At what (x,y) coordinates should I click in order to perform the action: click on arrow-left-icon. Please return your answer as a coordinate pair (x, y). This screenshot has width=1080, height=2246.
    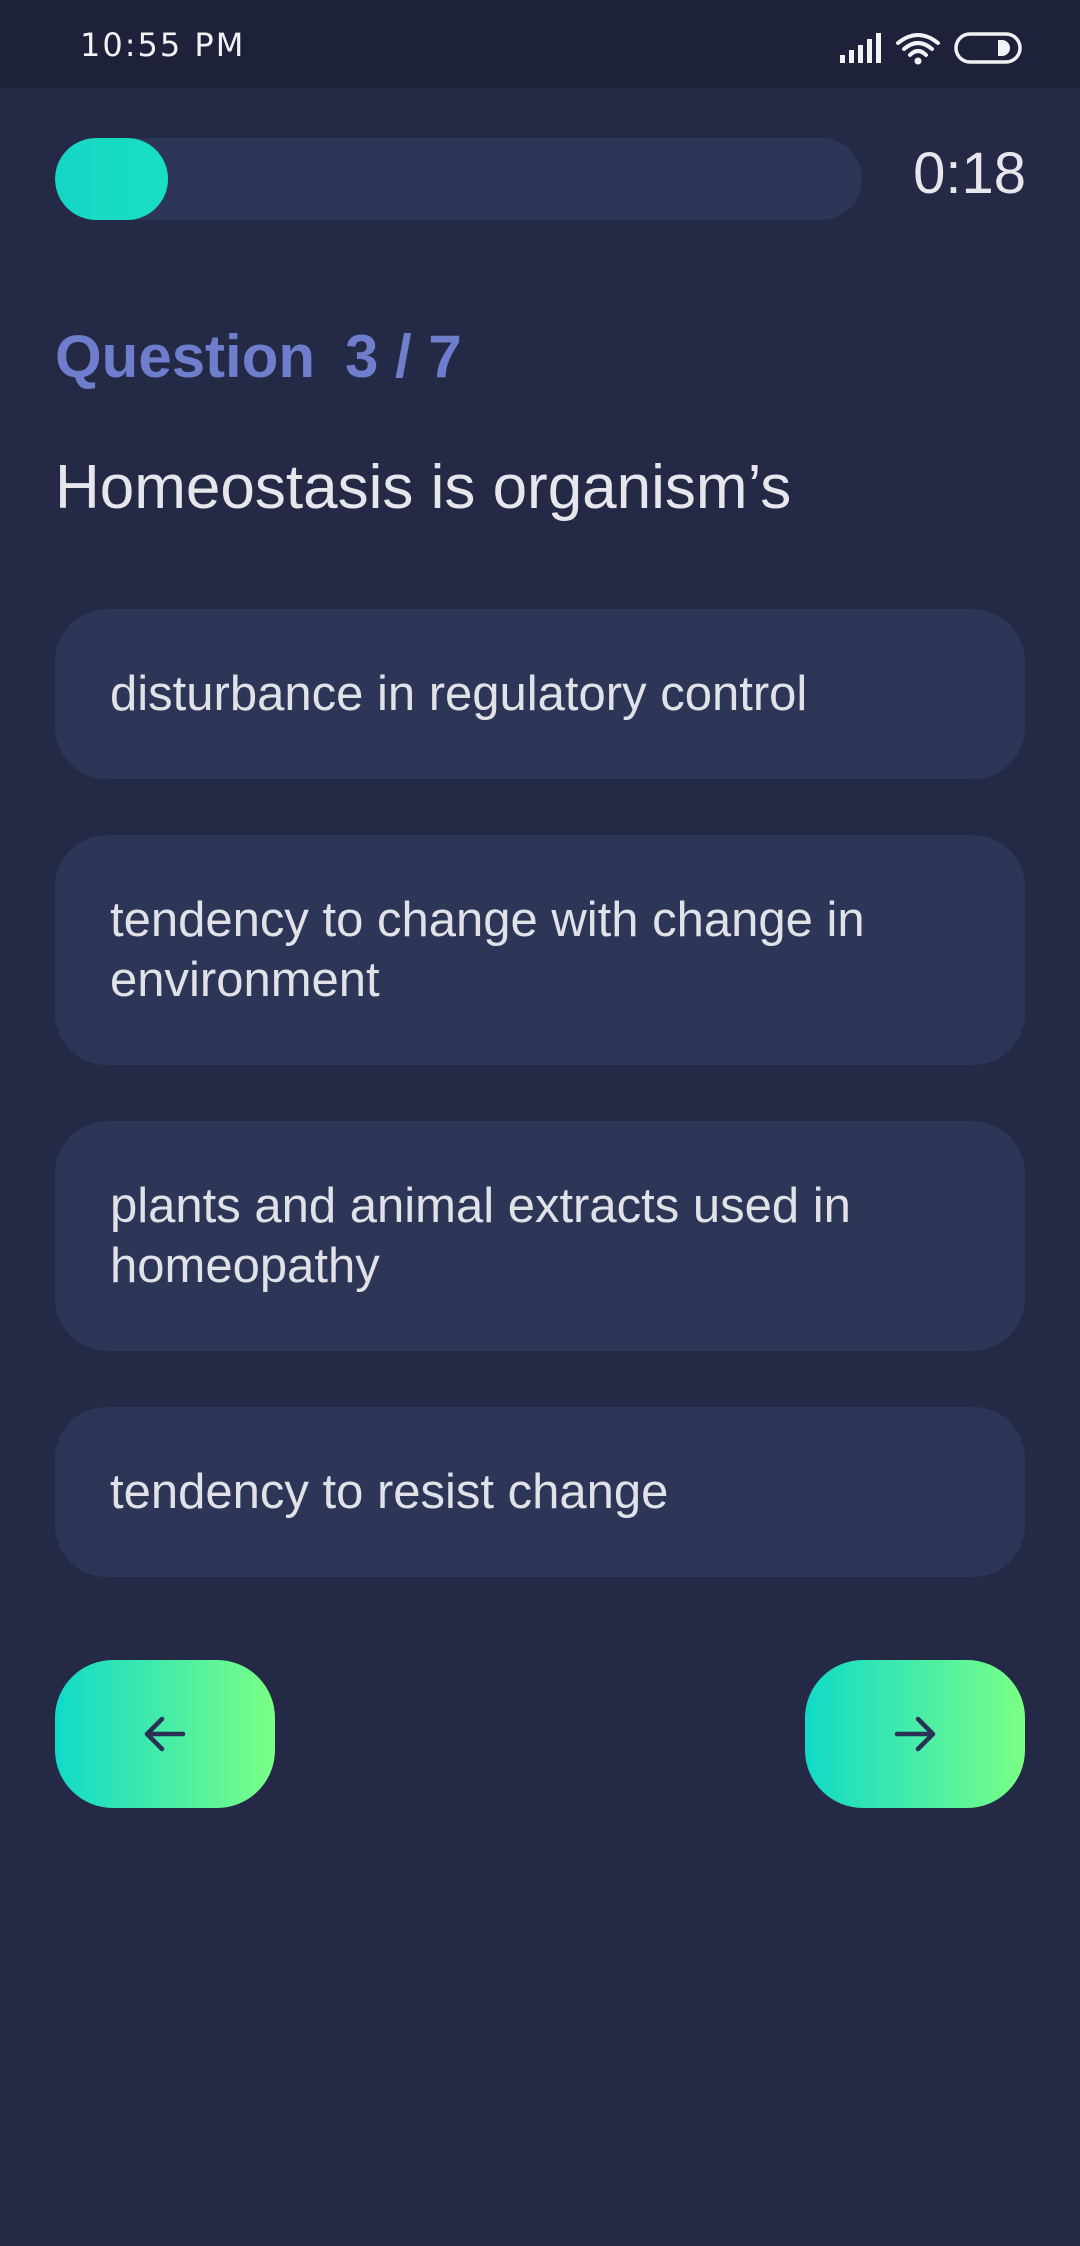
    Looking at the image, I should click on (165, 1734).